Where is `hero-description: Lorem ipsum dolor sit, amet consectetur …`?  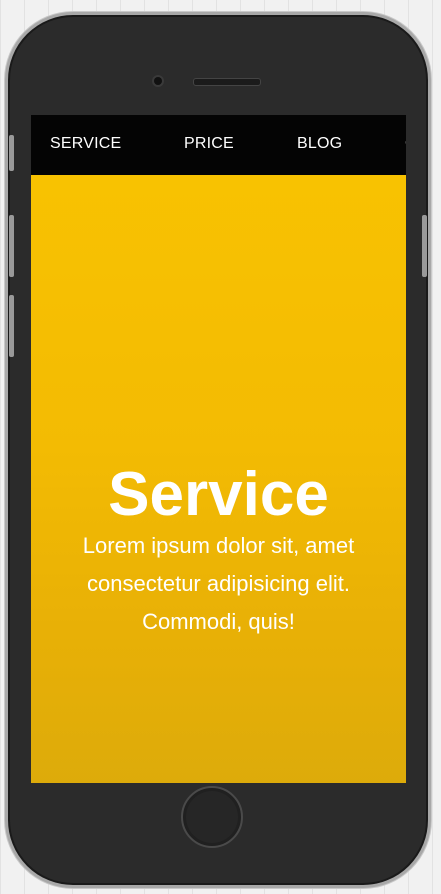
hero-description: Lorem ipsum dolor sit, amet consectetur … is located at coordinates (218, 583).